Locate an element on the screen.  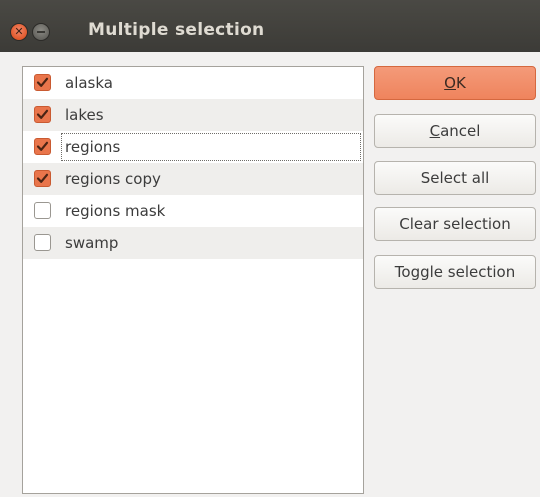
list-item-label-box: lakes is located at coordinates (211, 115).